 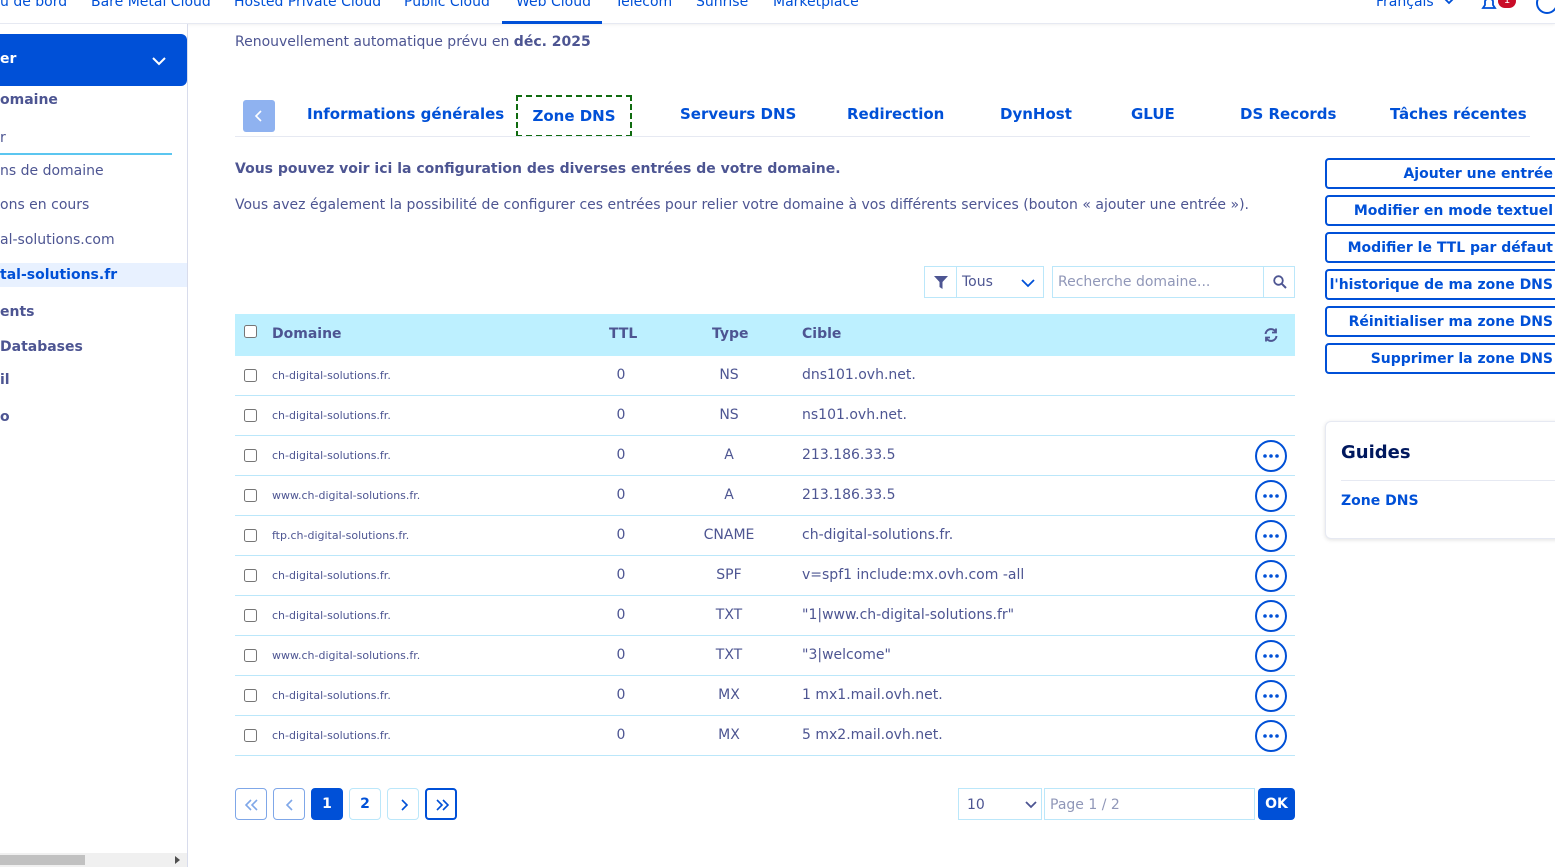 What do you see at coordinates (1440, 210) in the screenshot?
I see `edit-text-mode-button: Modifier en mode textuel` at bounding box center [1440, 210].